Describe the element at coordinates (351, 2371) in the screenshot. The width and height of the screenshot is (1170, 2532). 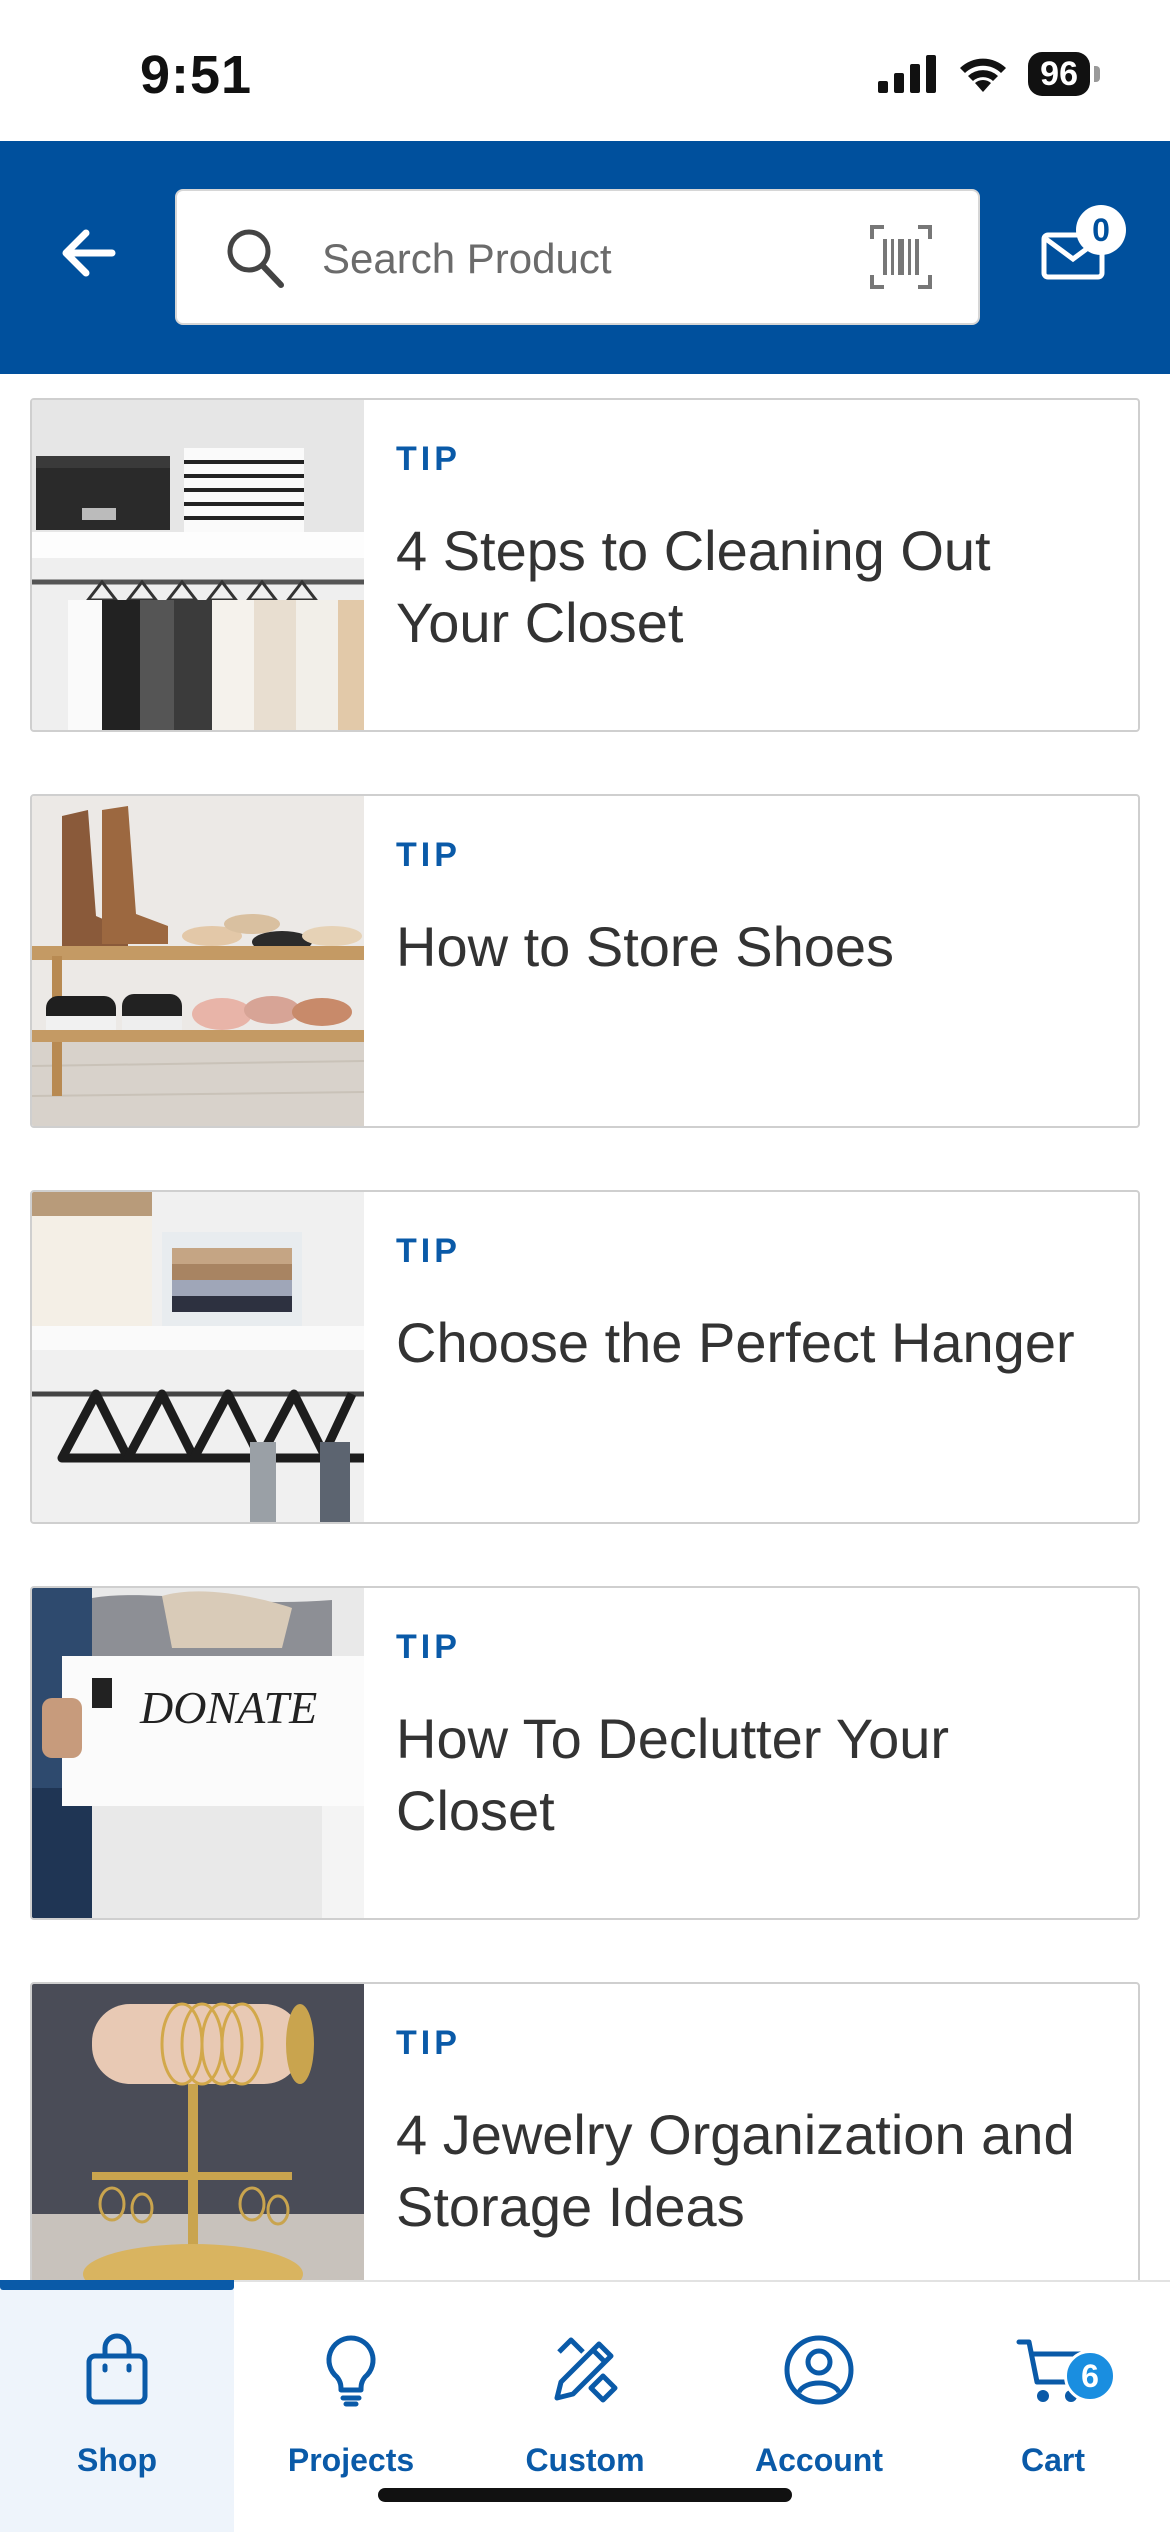
I see `lightbulb-icon` at that location.